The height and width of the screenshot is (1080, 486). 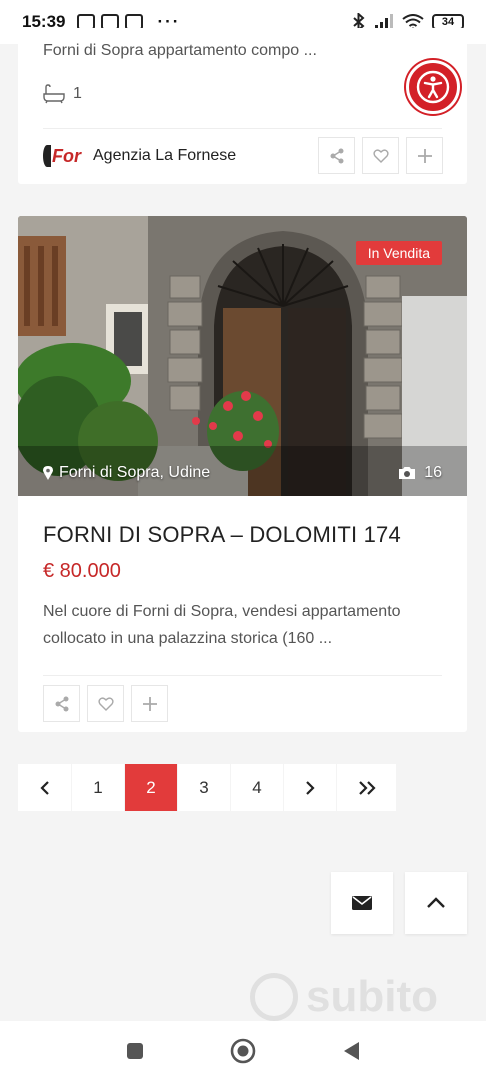 What do you see at coordinates (257, 787) in the screenshot?
I see `page-4-button: 4` at bounding box center [257, 787].